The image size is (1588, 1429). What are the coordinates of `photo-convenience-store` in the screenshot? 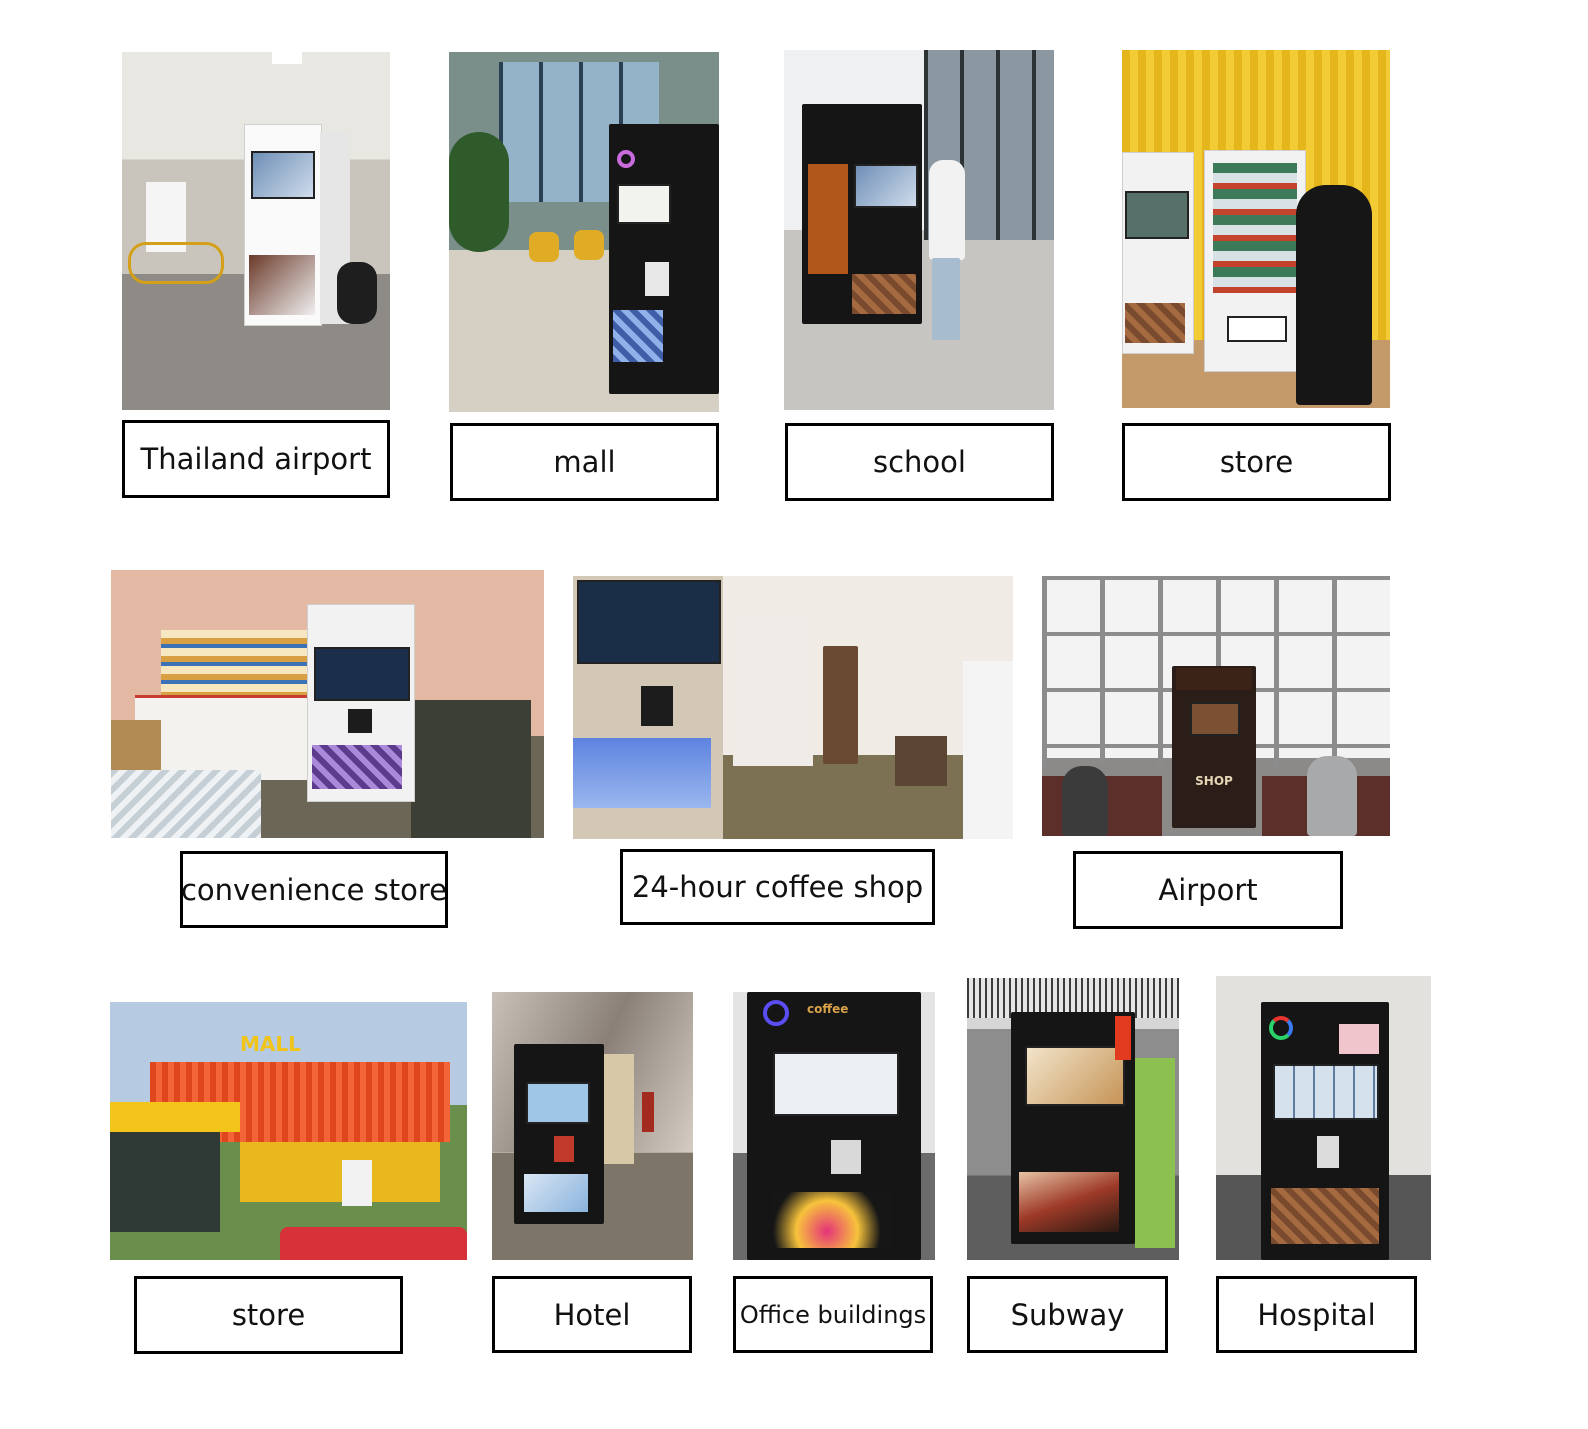 It's located at (327, 704).